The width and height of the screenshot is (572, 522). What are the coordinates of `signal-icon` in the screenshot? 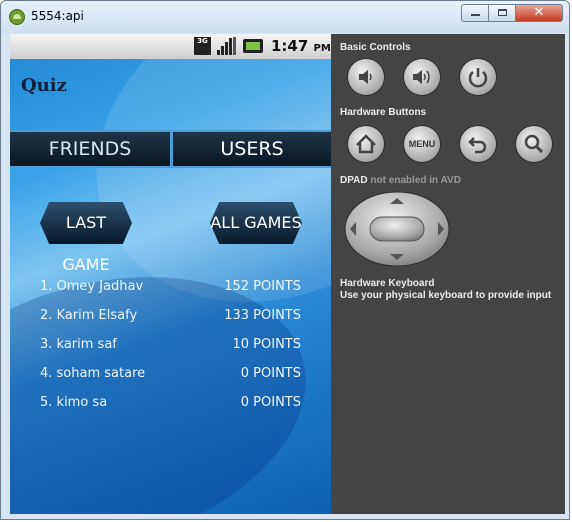 It's located at (227, 46).